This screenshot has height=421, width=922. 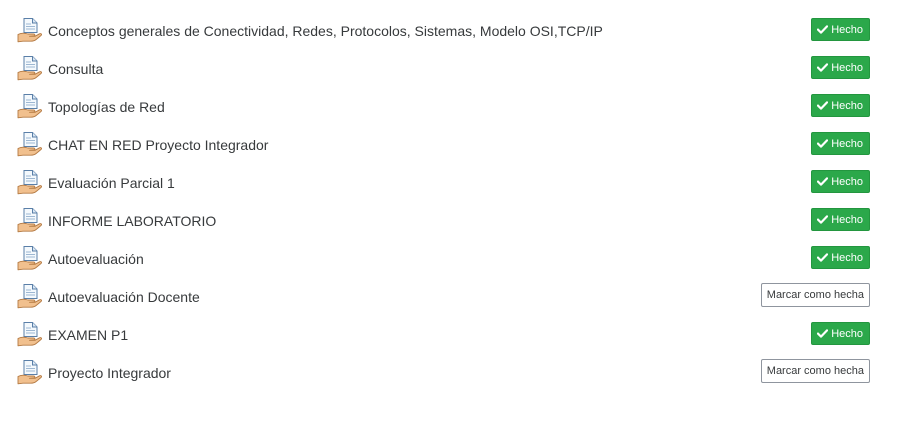 What do you see at coordinates (124, 297) in the screenshot?
I see `activity-link: Autoevaluación Docente` at bounding box center [124, 297].